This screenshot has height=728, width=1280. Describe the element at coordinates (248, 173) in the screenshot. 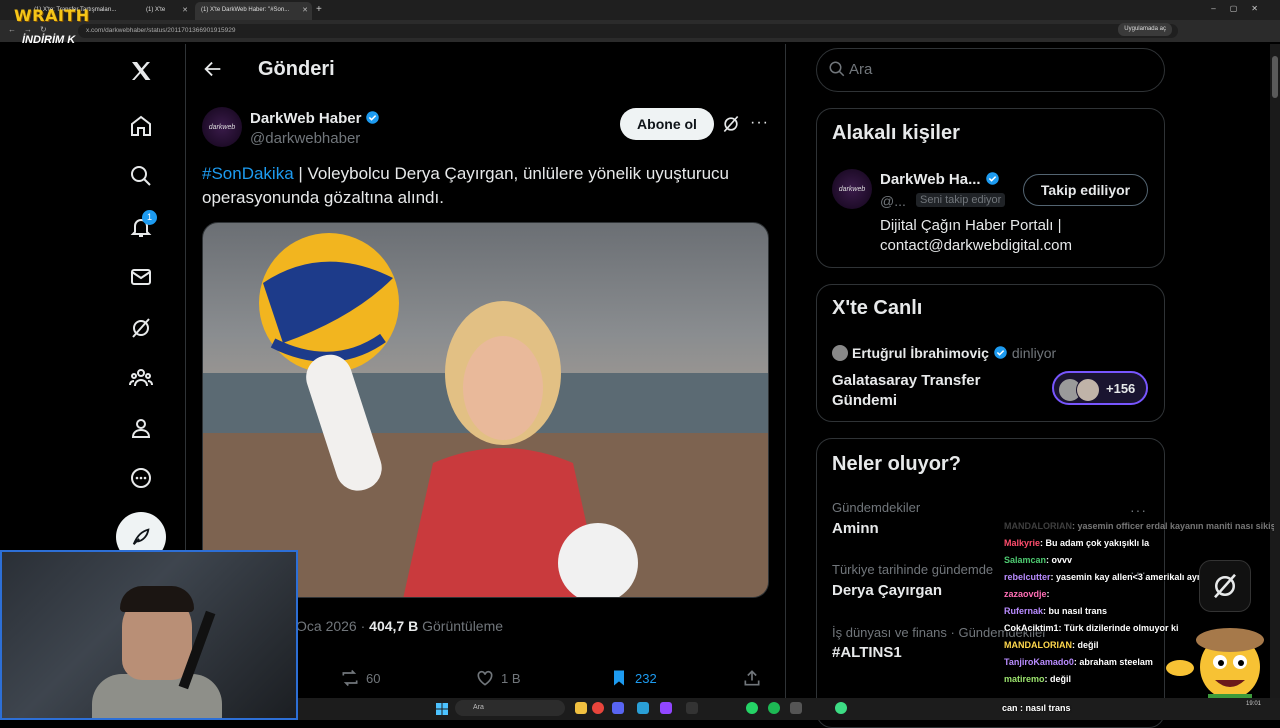

I see `hashtag-link: #SonDakika` at that location.